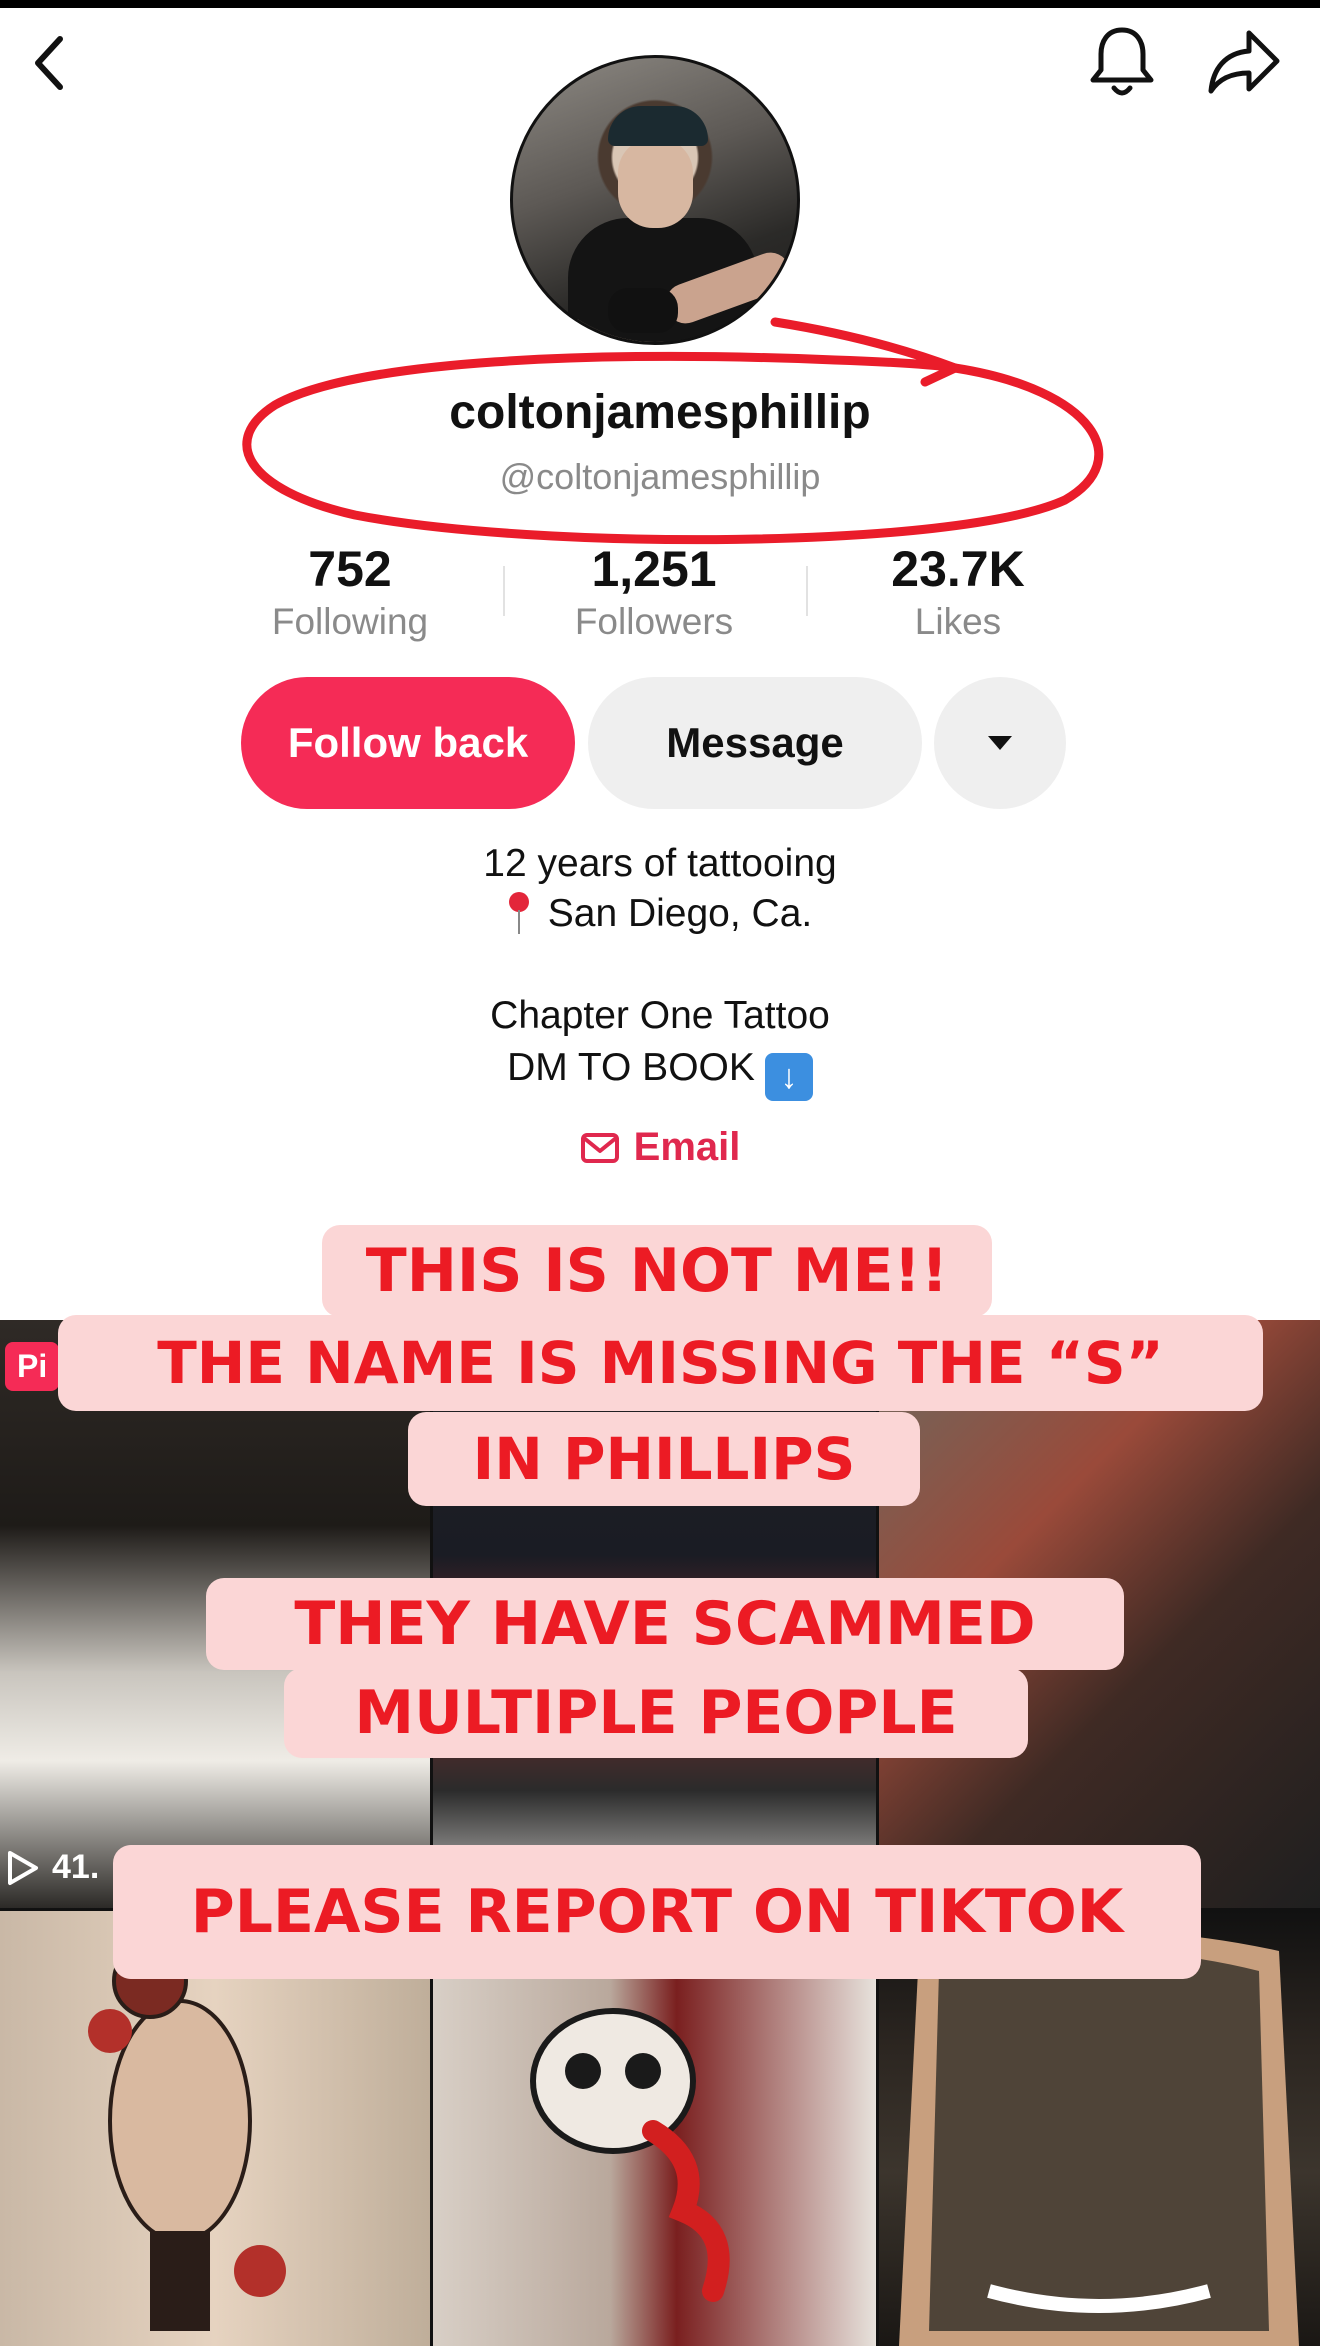 Image resolution: width=1320 pixels, height=2346 pixels. I want to click on follow-back-button: Follow back, so click(408, 743).